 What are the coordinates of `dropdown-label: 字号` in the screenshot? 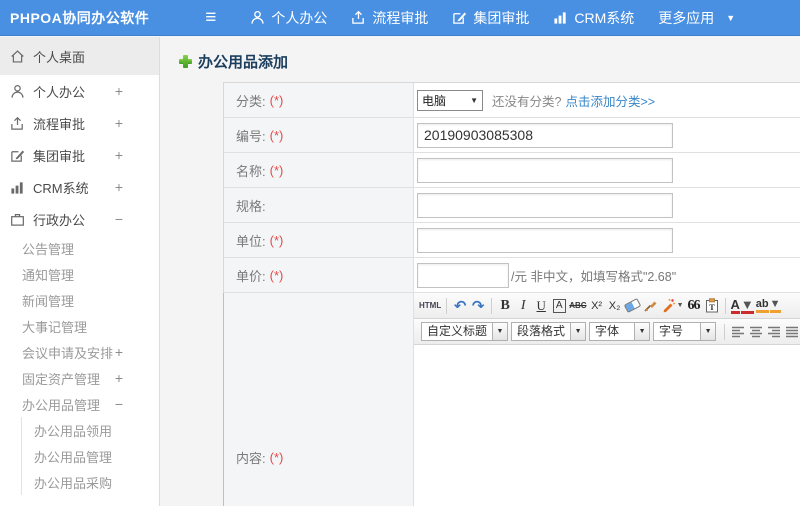 It's located at (677, 331).